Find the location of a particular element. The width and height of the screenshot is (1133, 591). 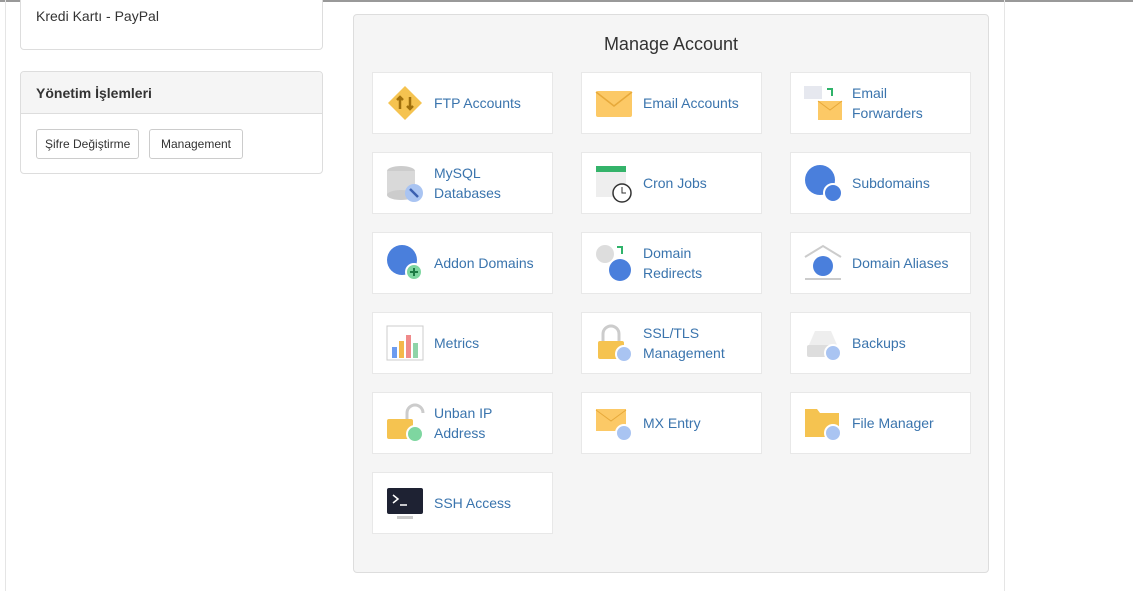

tile-subdomains: Subdomains is located at coordinates (880, 183).